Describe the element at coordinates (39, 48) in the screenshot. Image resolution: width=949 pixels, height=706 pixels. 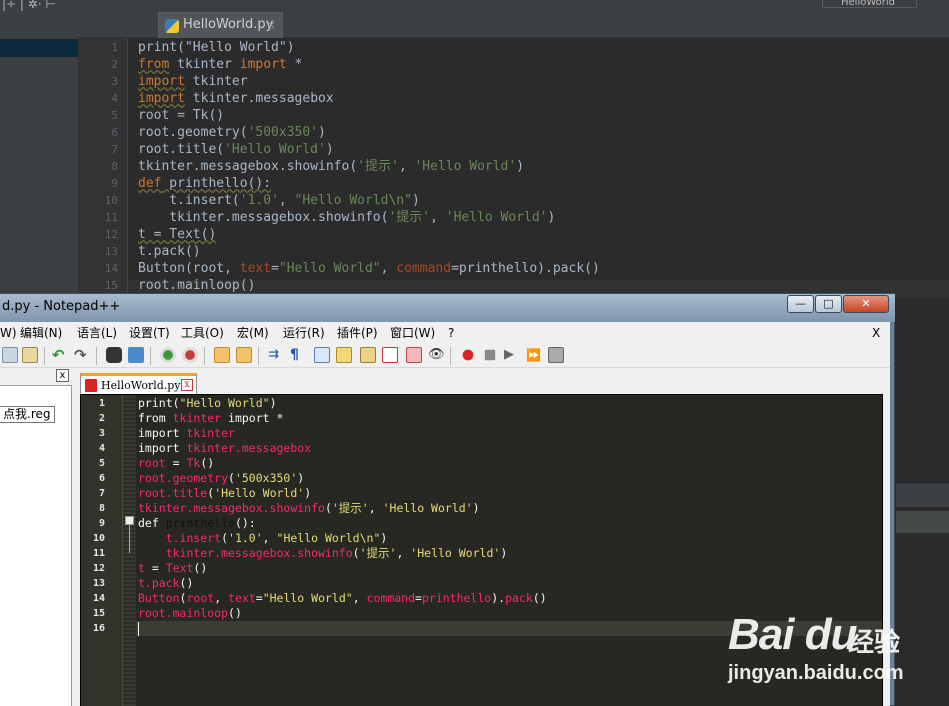
I see `project-selected-row` at that location.